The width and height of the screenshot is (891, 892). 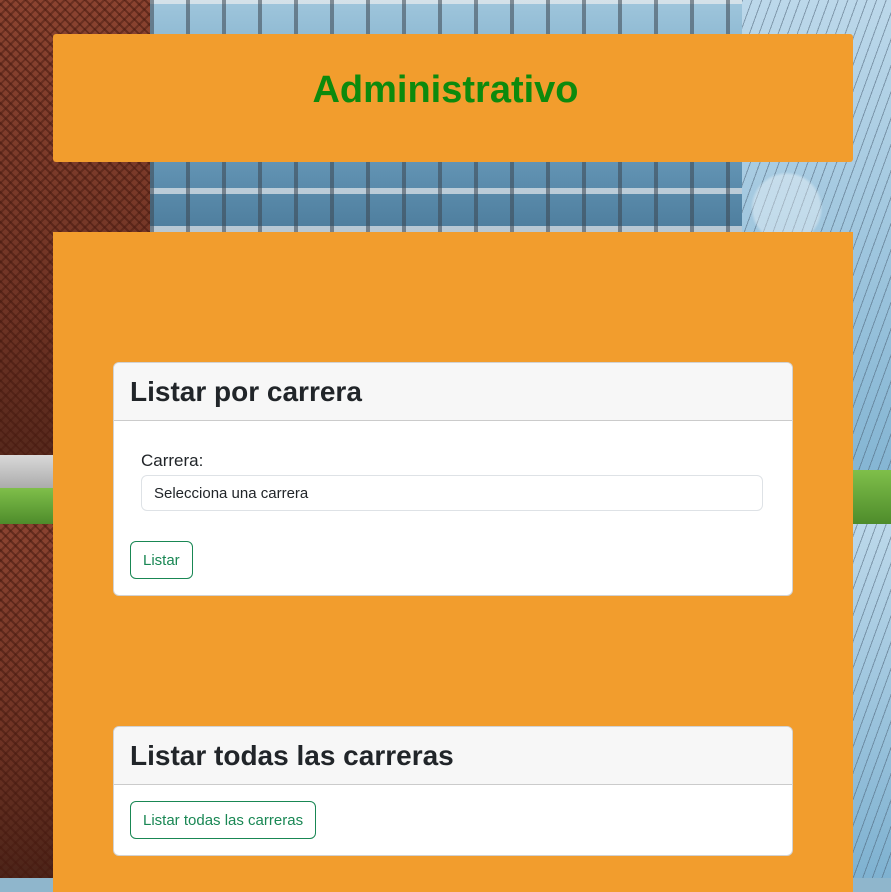 What do you see at coordinates (453, 756) in the screenshot?
I see `card-title: Listar todas las carreras` at bounding box center [453, 756].